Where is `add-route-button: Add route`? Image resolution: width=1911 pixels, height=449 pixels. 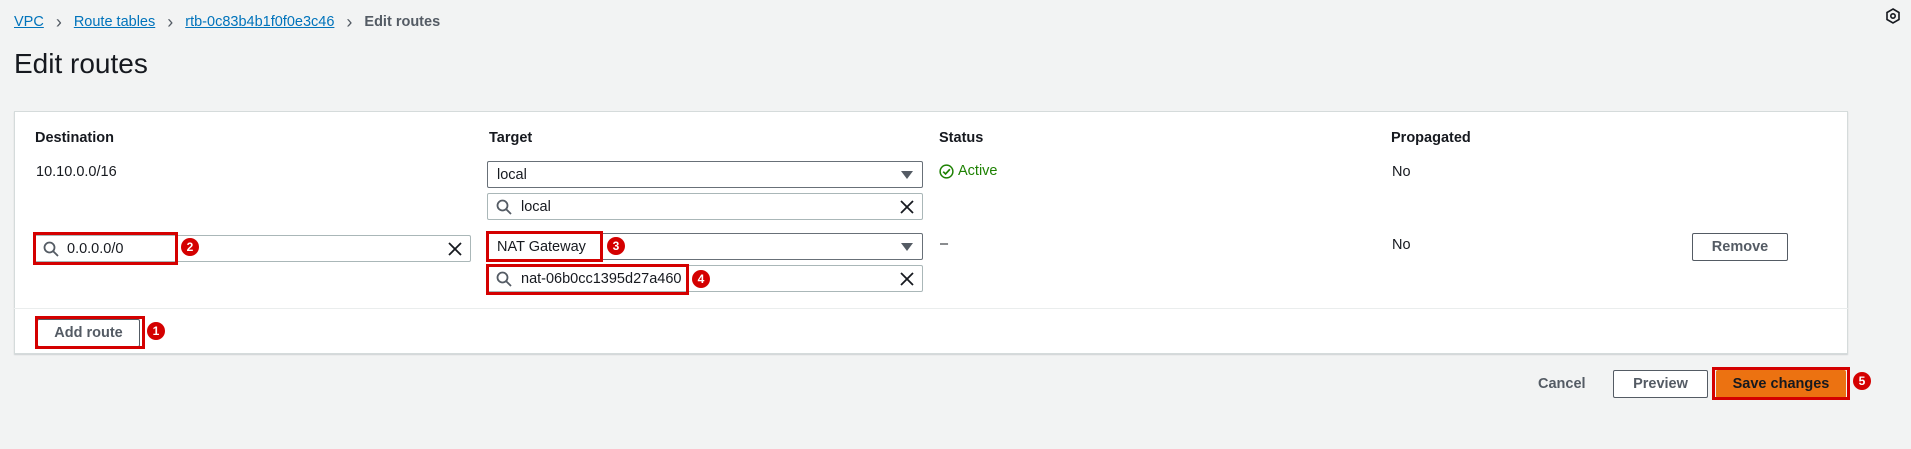 add-route-button: Add route is located at coordinates (88, 333).